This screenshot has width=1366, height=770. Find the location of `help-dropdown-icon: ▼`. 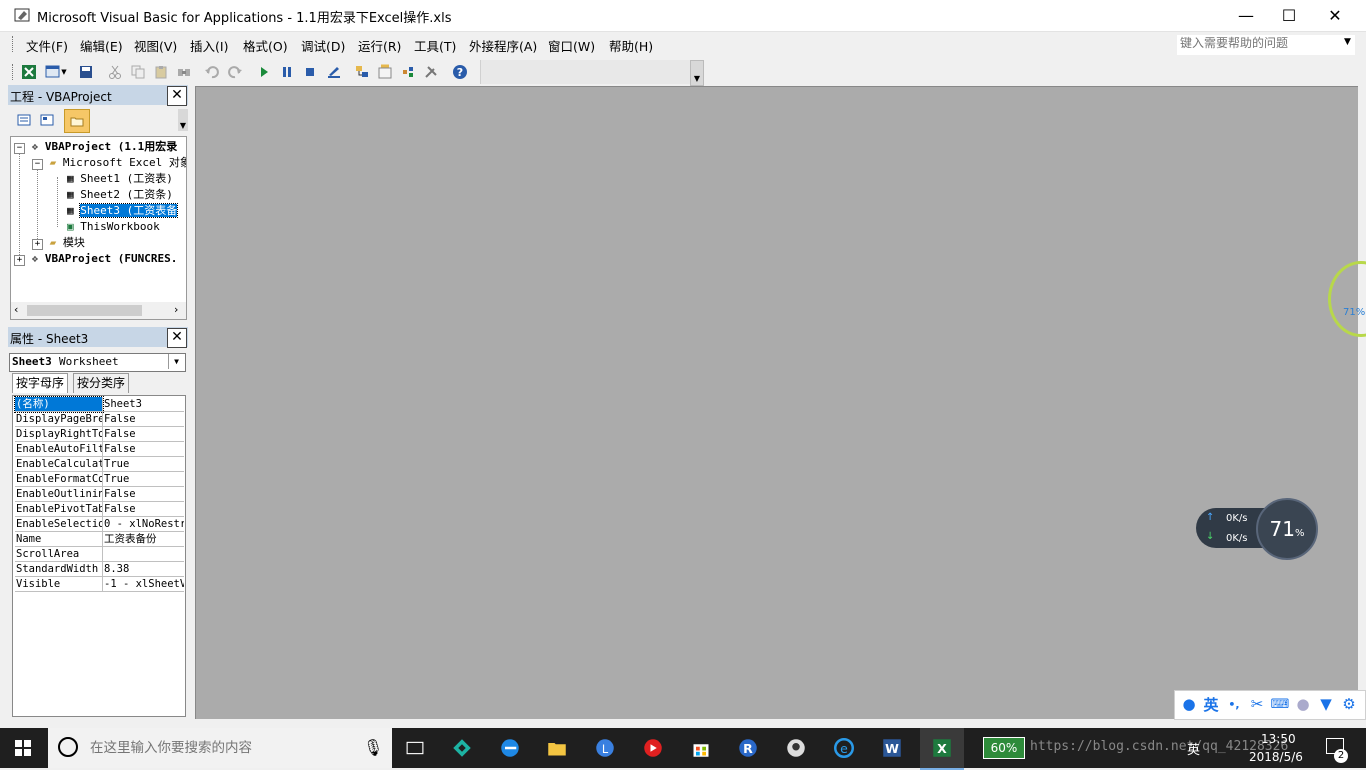

help-dropdown-icon: ▼ is located at coordinates (1347, 42).